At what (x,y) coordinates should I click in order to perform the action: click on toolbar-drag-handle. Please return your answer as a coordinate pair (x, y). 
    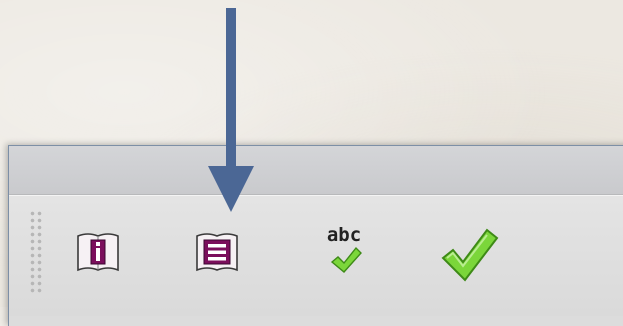
    Looking at the image, I should click on (36, 252).